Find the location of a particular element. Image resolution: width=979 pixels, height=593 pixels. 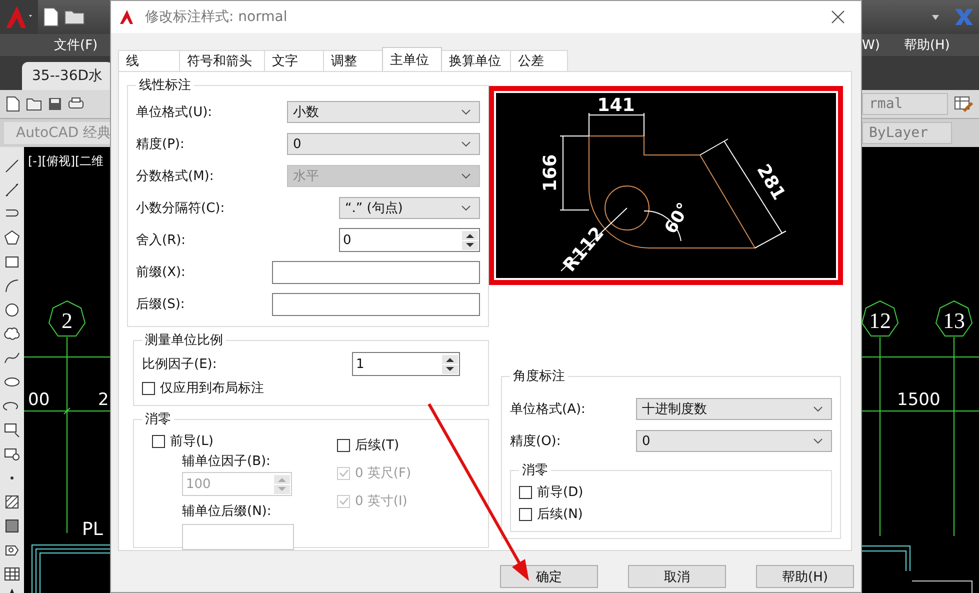

window-title: 修改标注样式: normal is located at coordinates (216, 17).